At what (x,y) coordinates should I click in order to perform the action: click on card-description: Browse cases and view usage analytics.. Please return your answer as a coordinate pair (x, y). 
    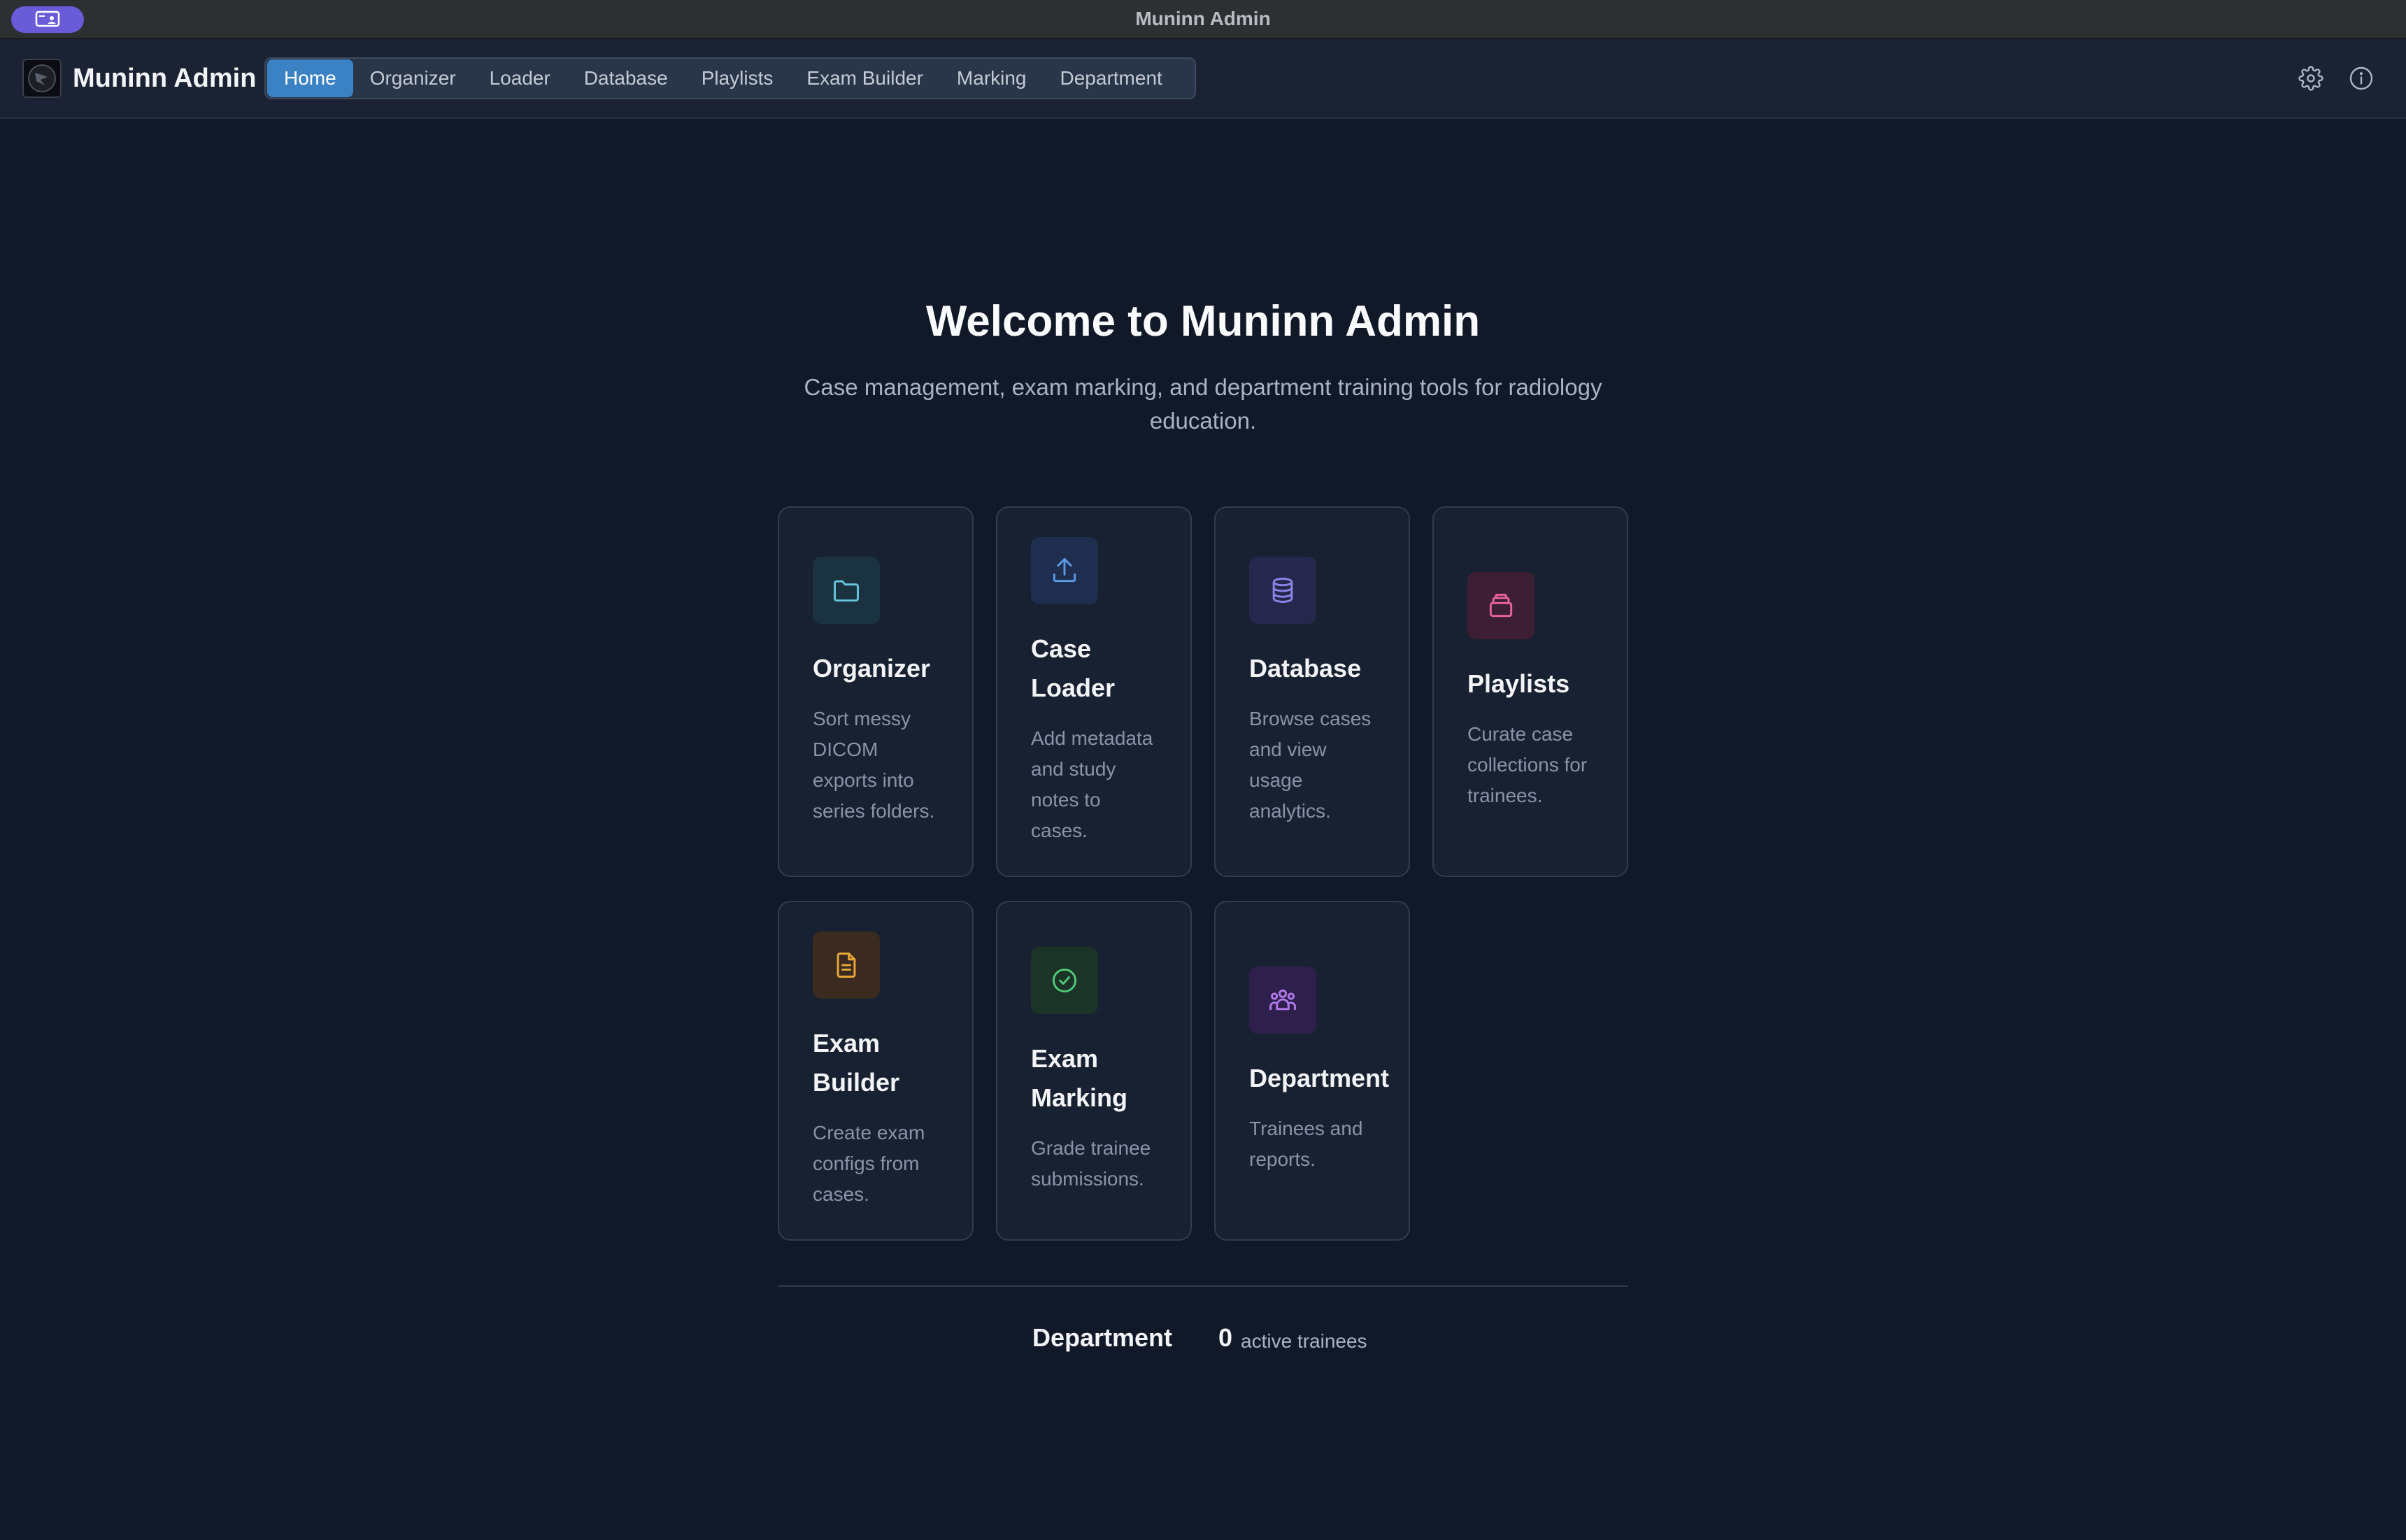
    Looking at the image, I should click on (1310, 765).